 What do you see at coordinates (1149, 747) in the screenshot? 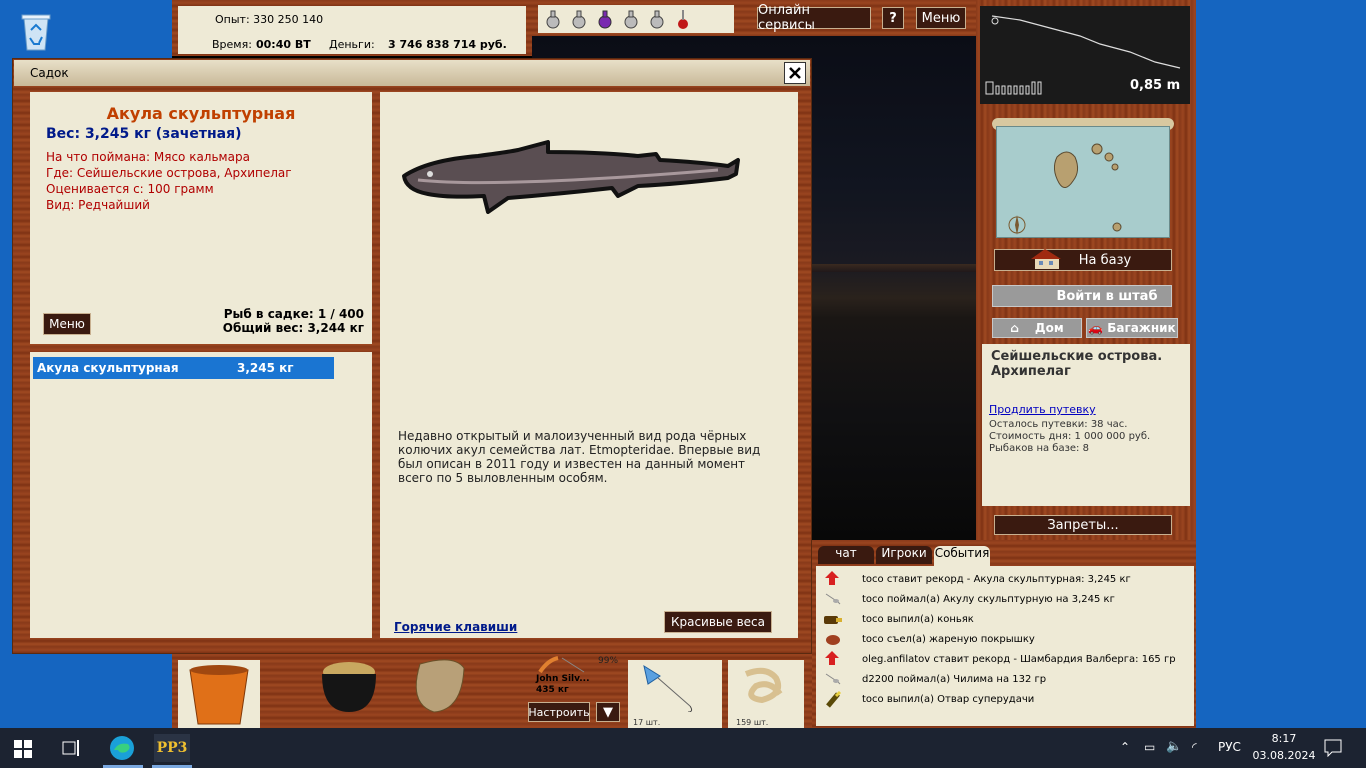
I see `battery-icon: ▭` at bounding box center [1149, 747].